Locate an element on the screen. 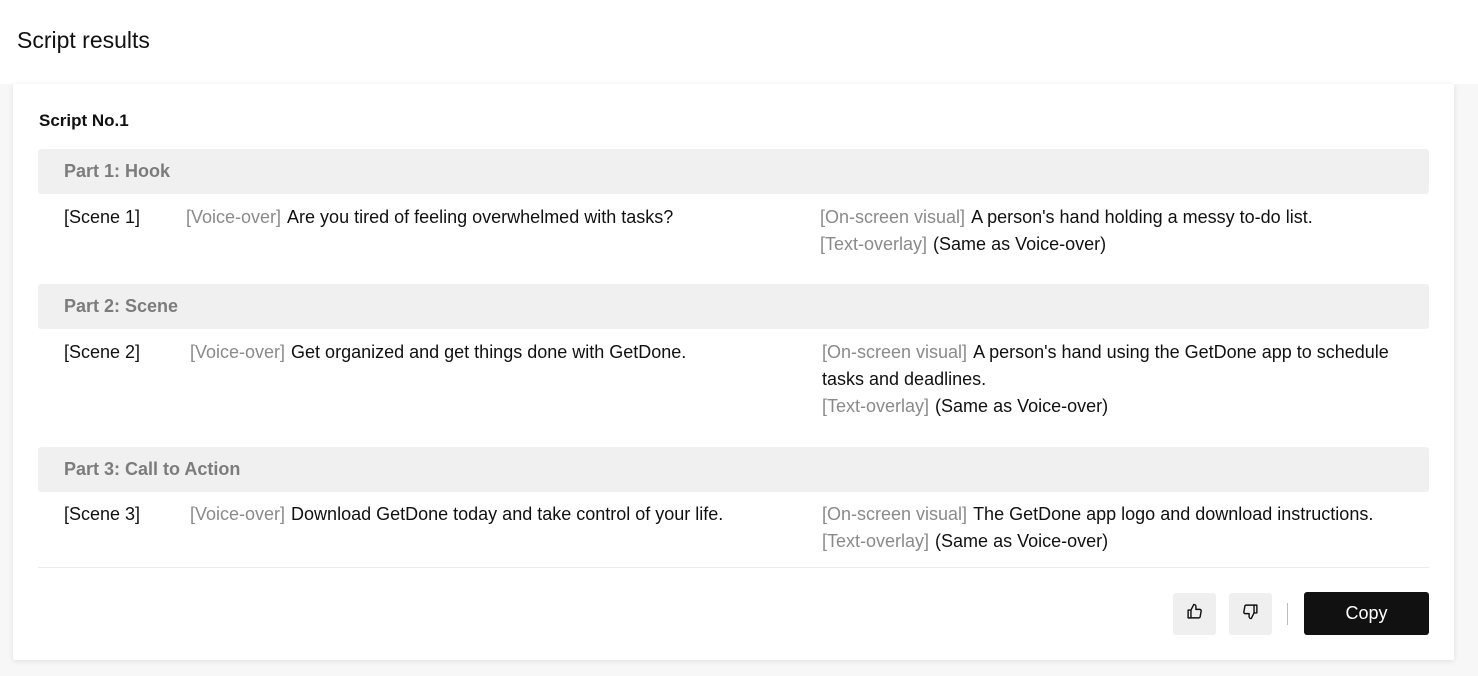  scene-label: [Scene 1] is located at coordinates (102, 217).